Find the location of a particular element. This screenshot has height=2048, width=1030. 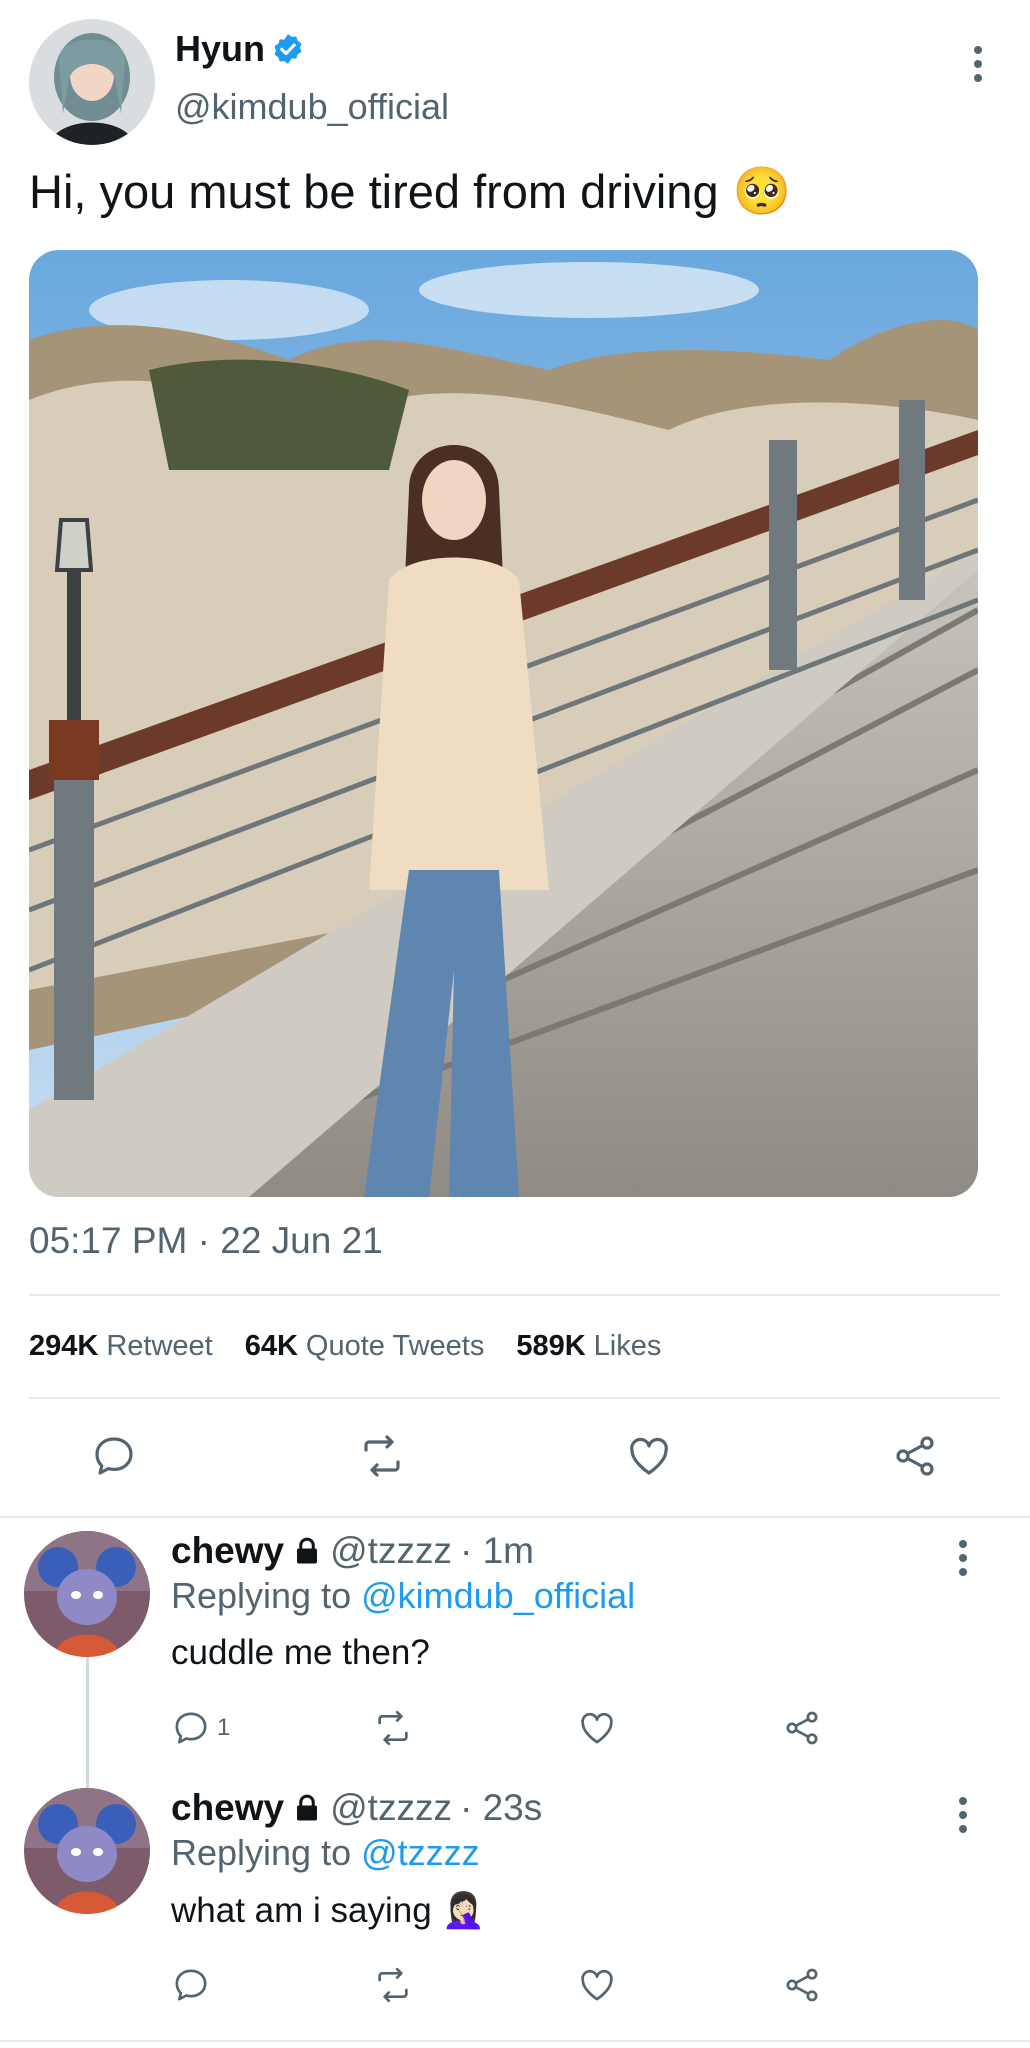

author-name-row: Hyun is located at coordinates (240, 49).